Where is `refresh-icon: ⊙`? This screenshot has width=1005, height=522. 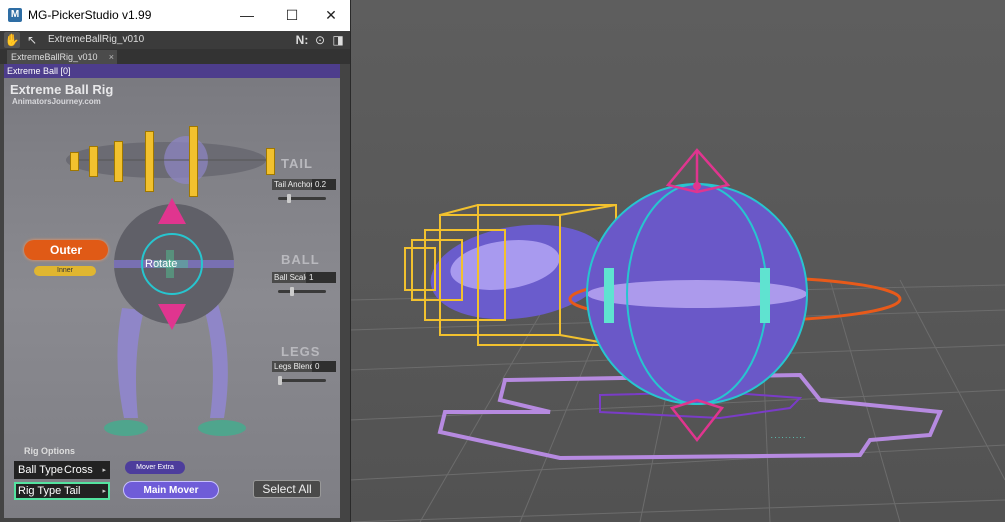 refresh-icon: ⊙ is located at coordinates (320, 40).